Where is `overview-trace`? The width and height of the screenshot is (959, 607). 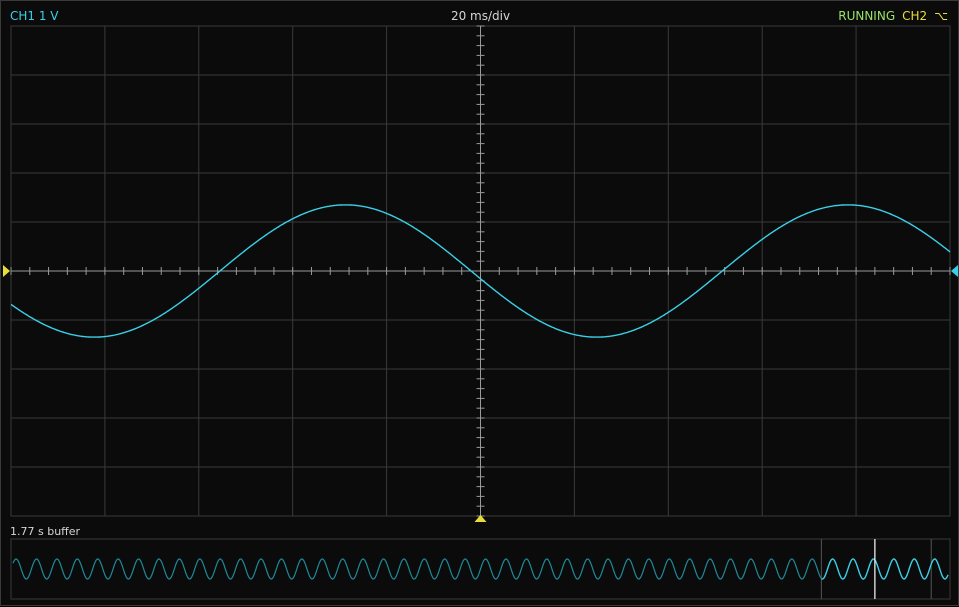
overview-trace is located at coordinates (417, 569).